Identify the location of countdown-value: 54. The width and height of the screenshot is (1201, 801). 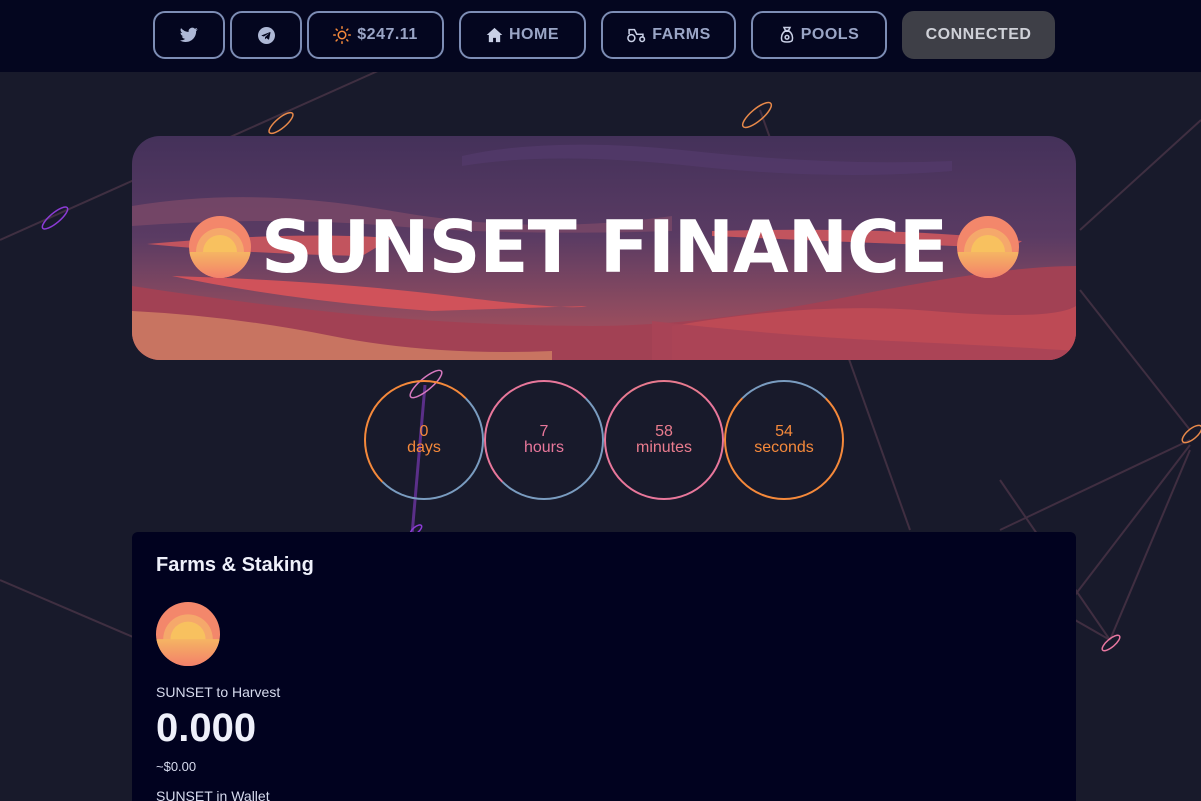
(784, 431).